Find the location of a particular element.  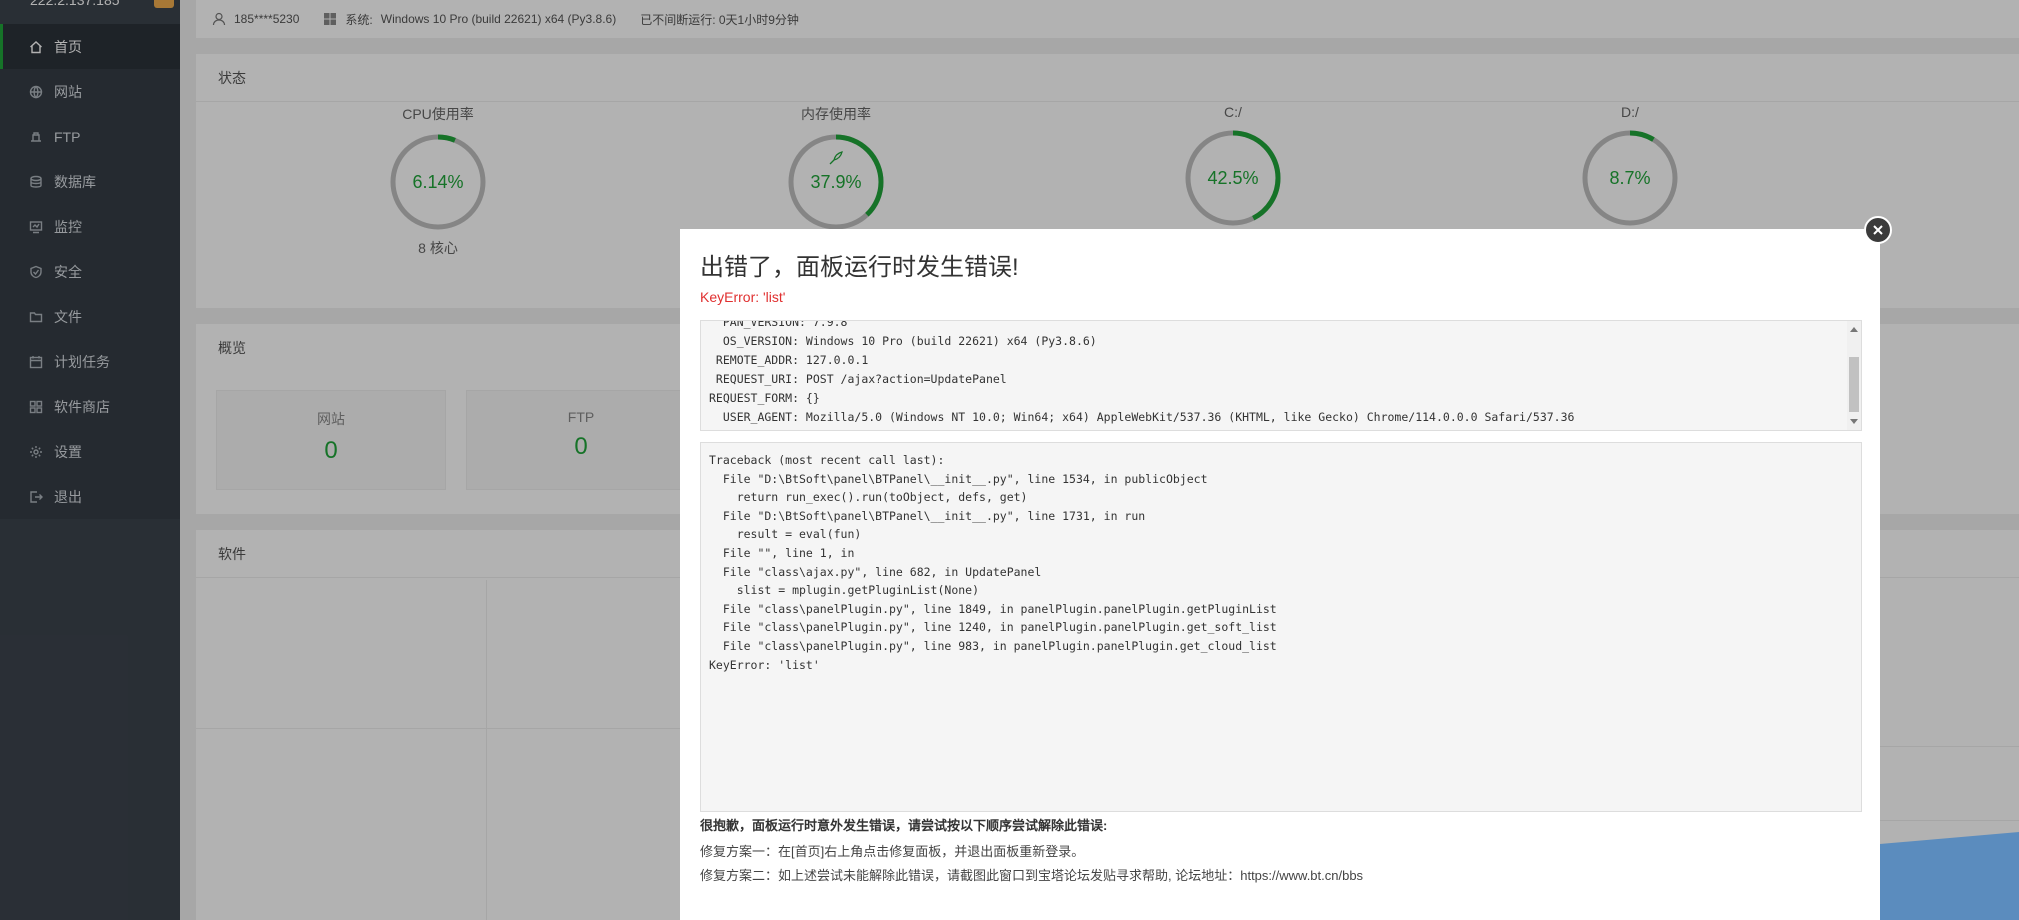

background-chart is located at coordinates (1949, 876).